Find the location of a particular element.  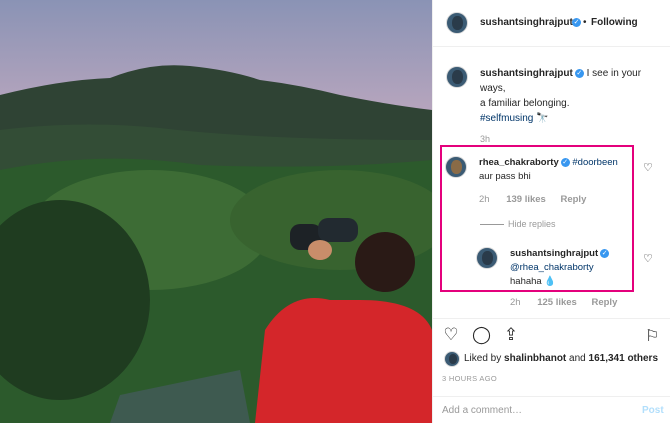

liked-by: Liked by shalinbhanot and 161,341 others is located at coordinates (561, 358).